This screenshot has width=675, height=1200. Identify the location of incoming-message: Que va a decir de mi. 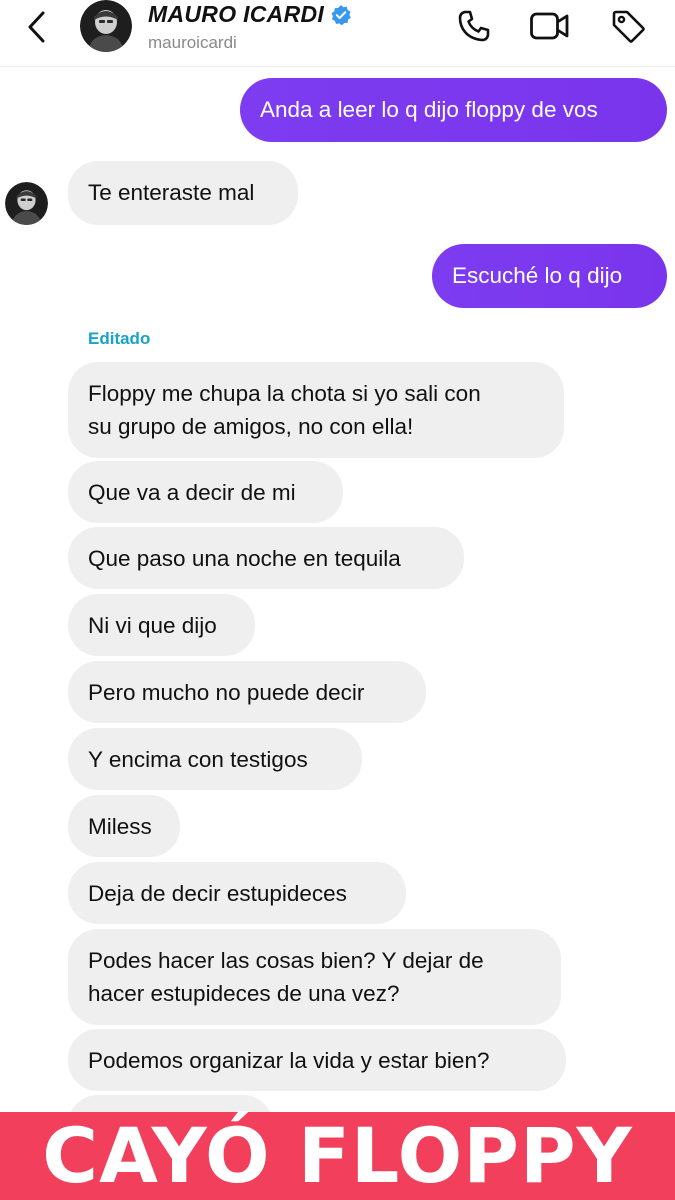
(205, 492).